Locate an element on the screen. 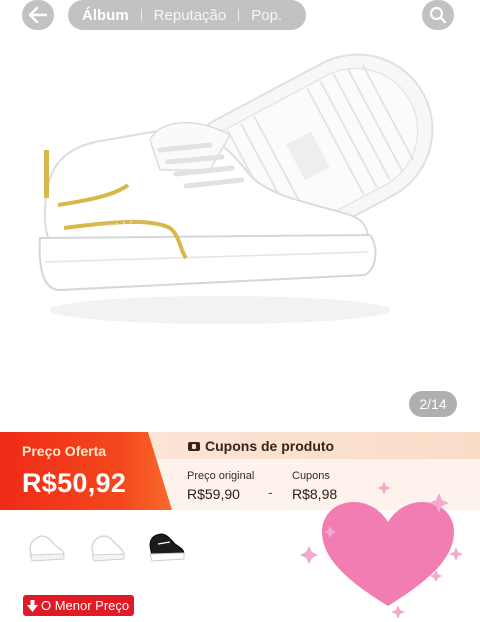 The width and height of the screenshot is (480, 622). minus-operator: - is located at coordinates (270, 492).